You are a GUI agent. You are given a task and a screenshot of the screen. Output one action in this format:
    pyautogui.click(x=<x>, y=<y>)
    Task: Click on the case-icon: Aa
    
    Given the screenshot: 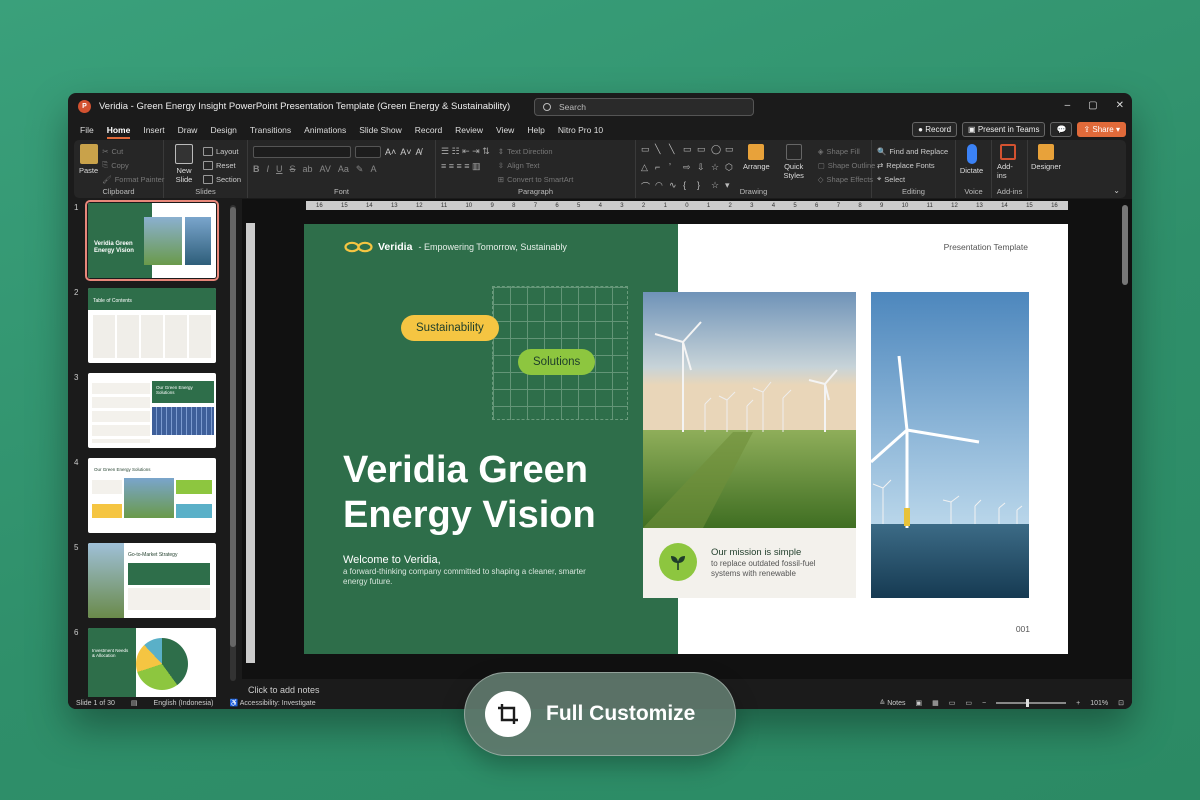 What is the action you would take?
    pyautogui.click(x=343, y=169)
    